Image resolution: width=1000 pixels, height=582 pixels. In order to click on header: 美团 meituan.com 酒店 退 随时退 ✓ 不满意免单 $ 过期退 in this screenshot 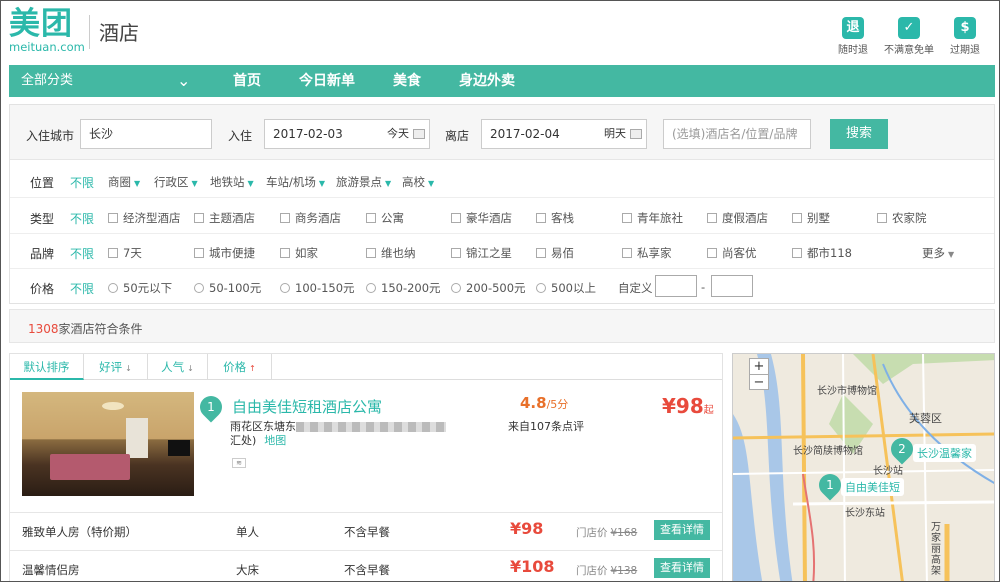, I will do `click(500, 32)`.